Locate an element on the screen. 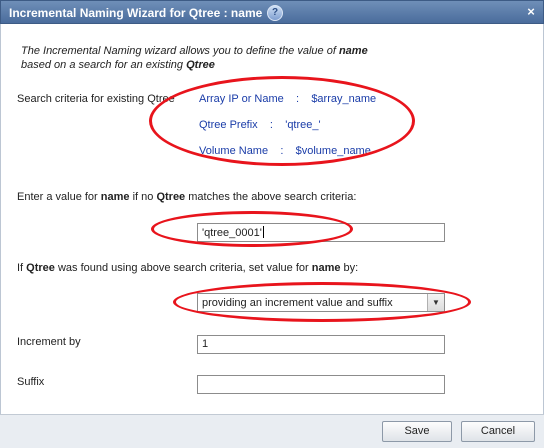 This screenshot has width=544, height=448. save-button: Save is located at coordinates (417, 431).